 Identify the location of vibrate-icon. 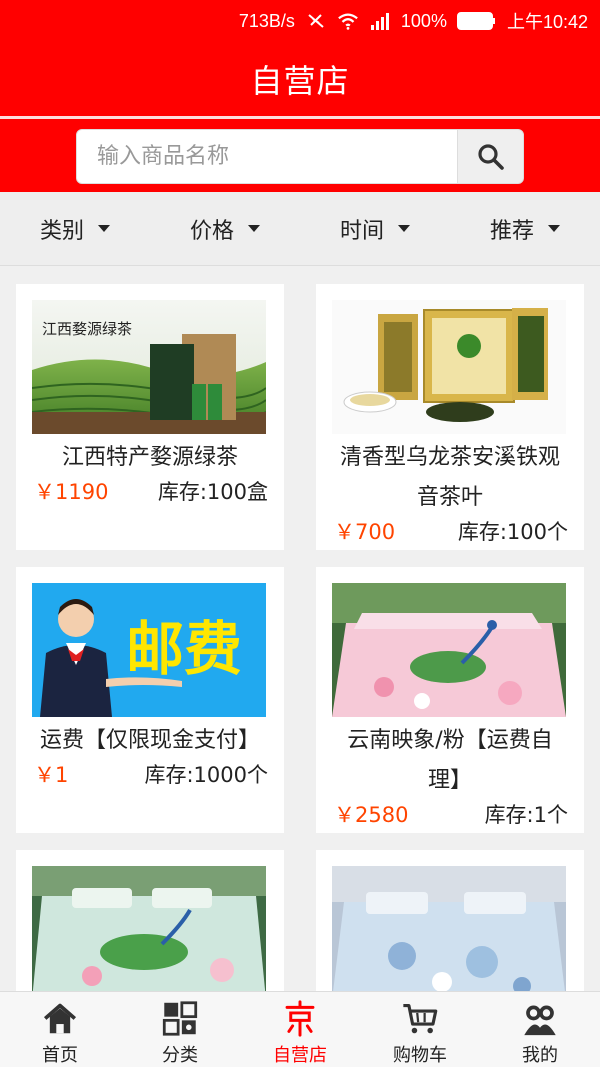
(316, 21).